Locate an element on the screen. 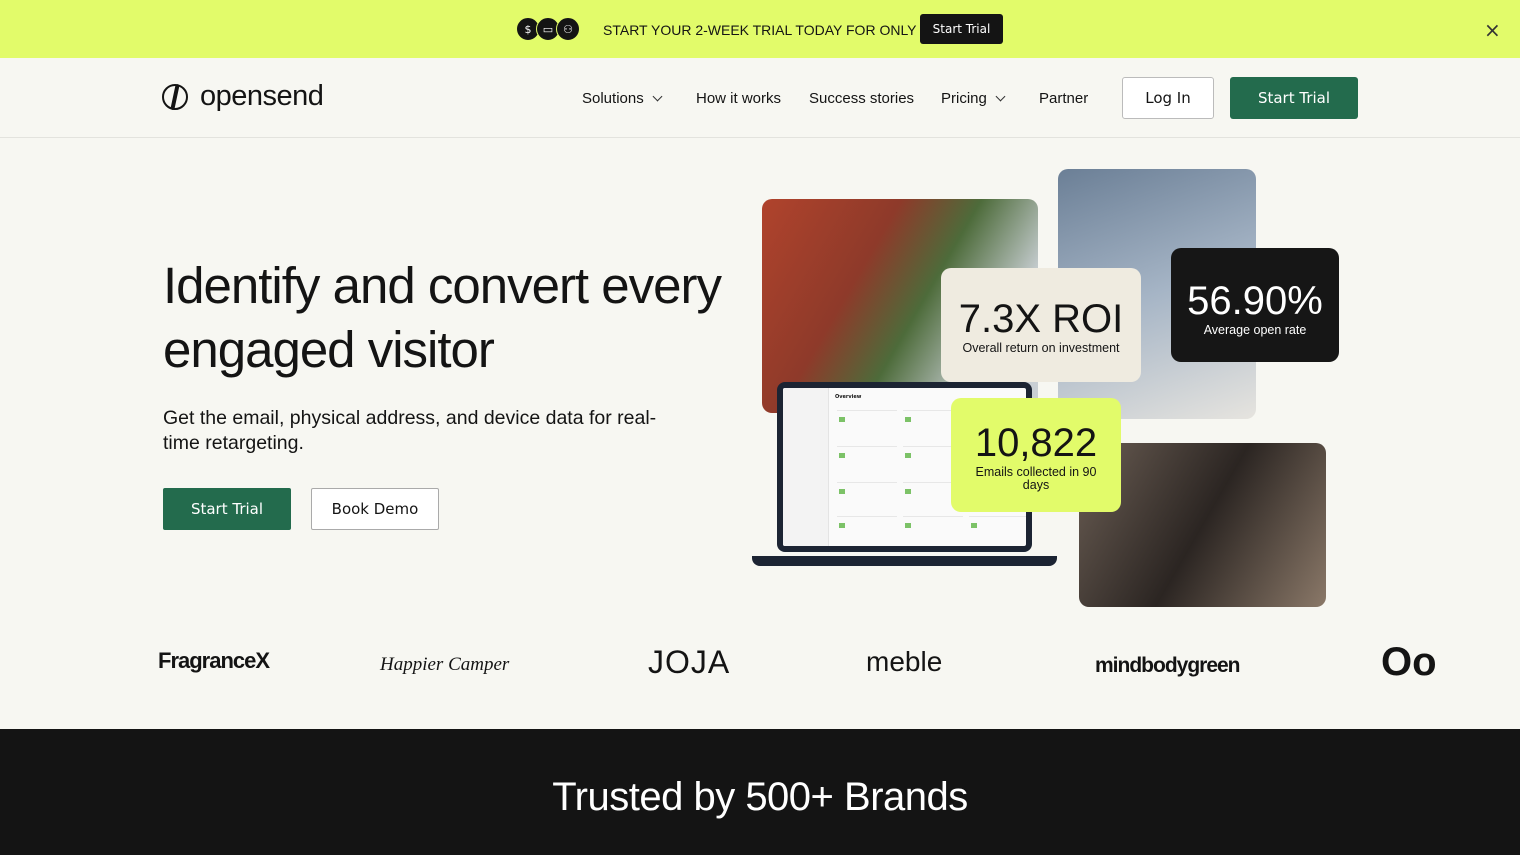 This screenshot has height=855, width=1520. logo: opensend is located at coordinates (243, 96).